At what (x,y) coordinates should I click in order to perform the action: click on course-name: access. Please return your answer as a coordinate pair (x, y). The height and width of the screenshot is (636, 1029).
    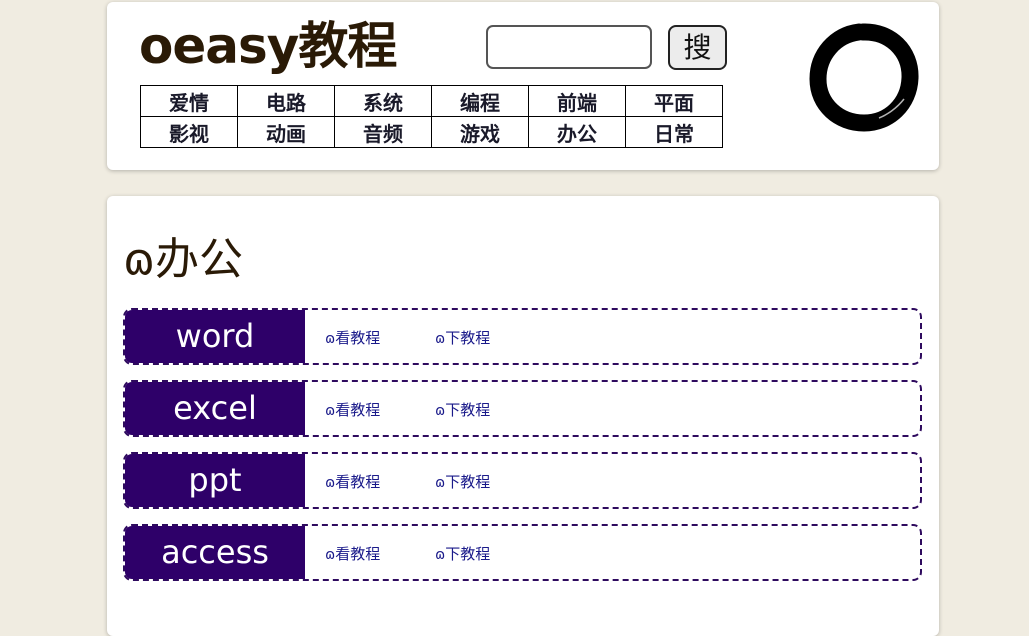
    Looking at the image, I should click on (215, 552).